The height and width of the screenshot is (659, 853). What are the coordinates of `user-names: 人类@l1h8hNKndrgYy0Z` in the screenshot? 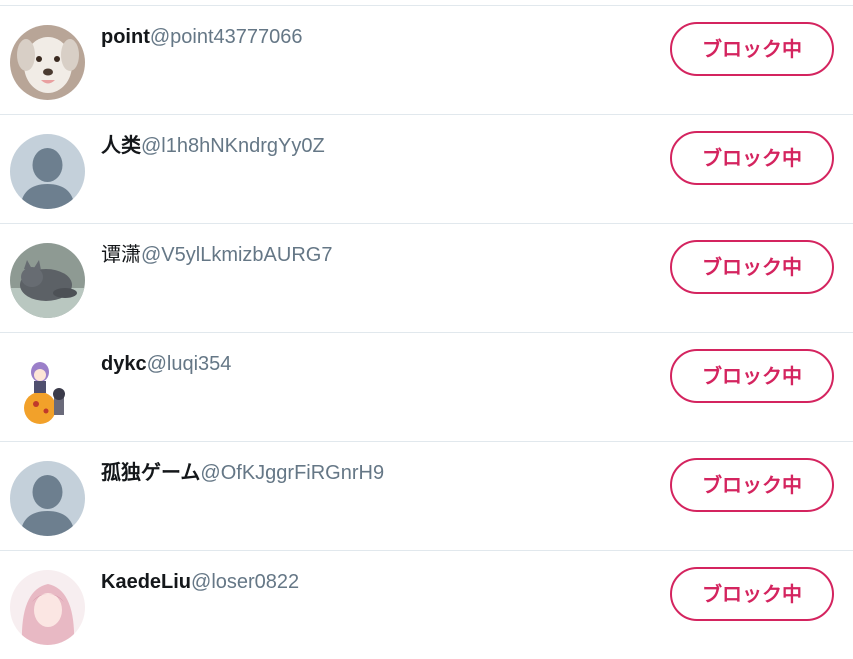 It's located at (213, 146).